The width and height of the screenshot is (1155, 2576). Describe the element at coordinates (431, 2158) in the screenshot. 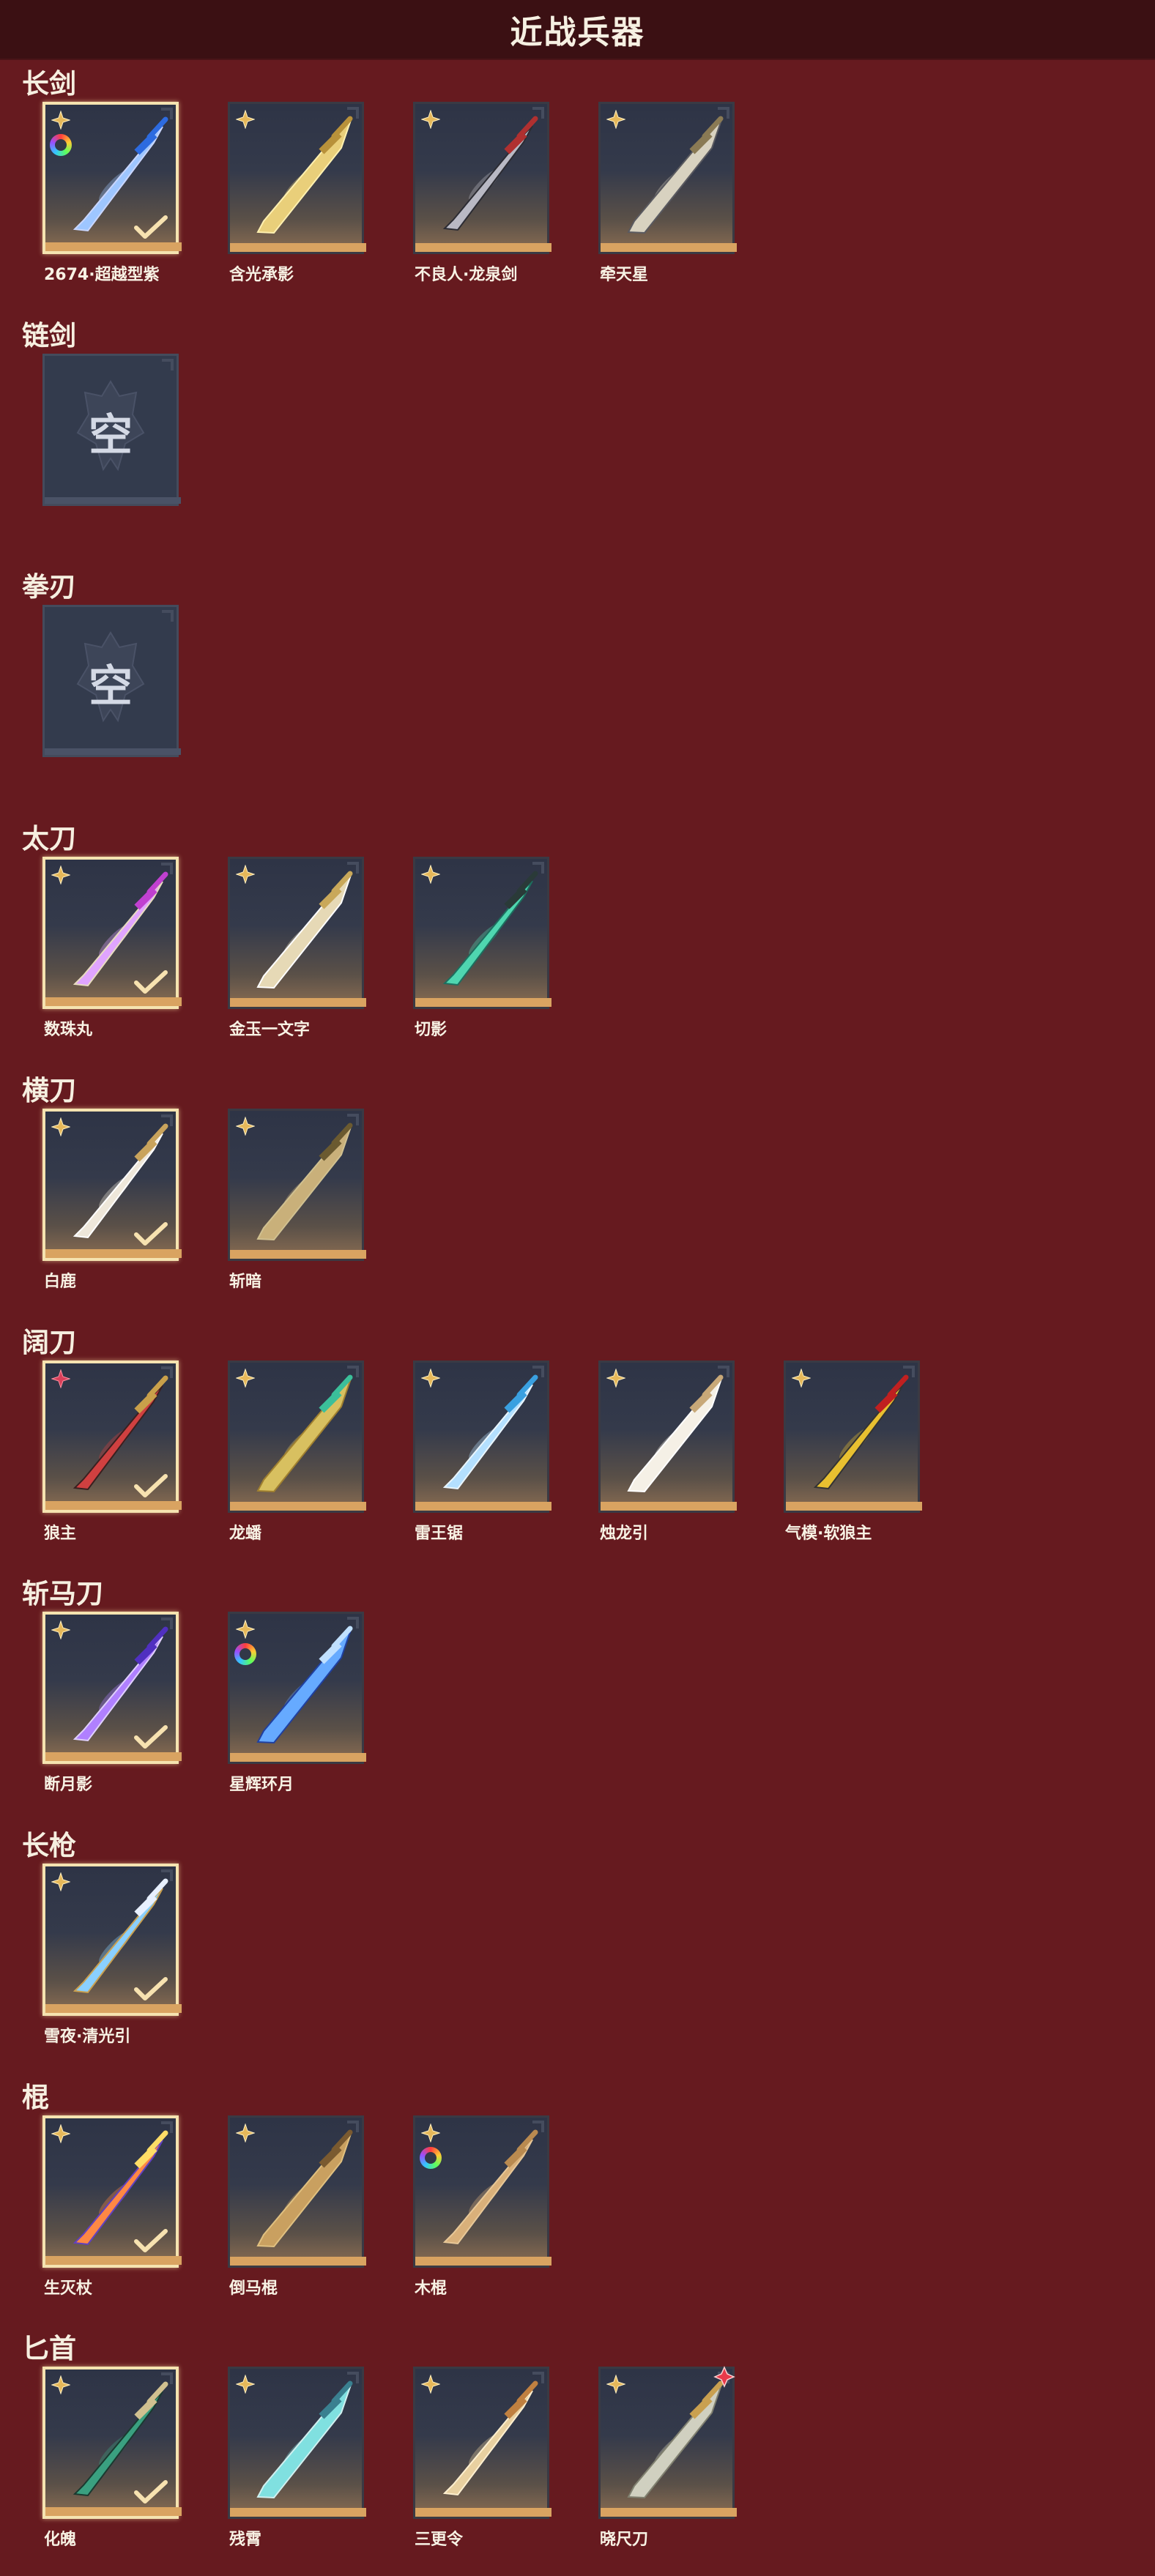

I see `rainbow-ring-icon` at that location.